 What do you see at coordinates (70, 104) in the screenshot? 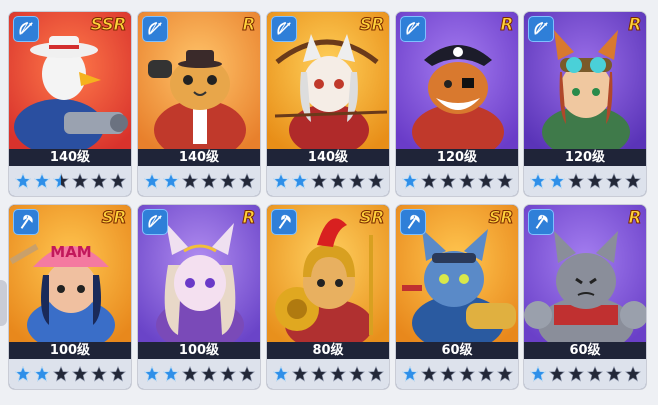
I see `hero-card: SSR 140级` at bounding box center [70, 104].